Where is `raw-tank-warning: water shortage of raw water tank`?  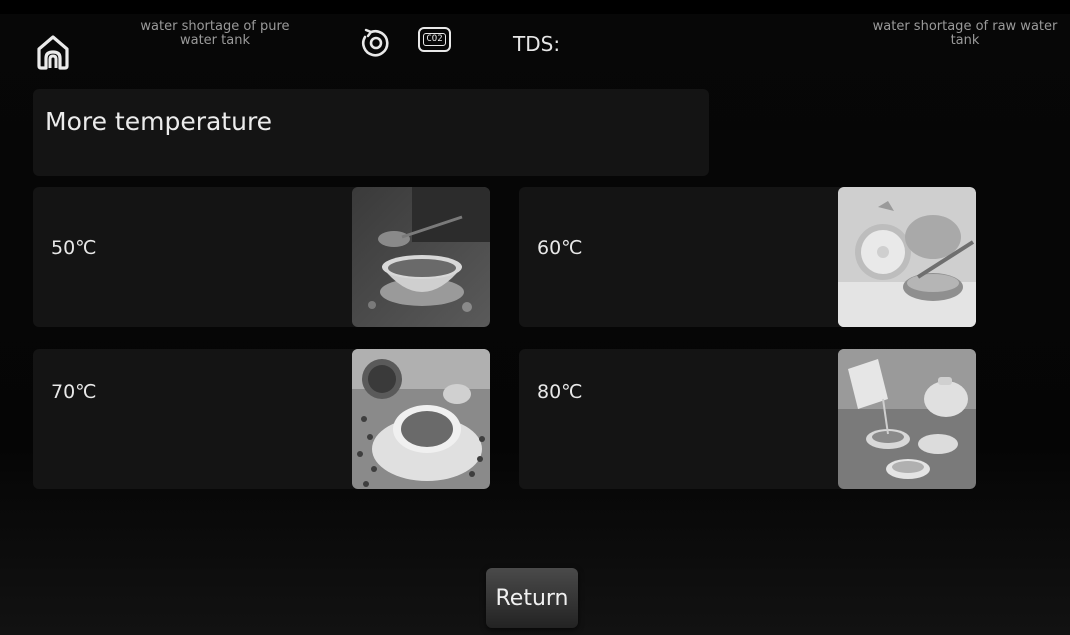 raw-tank-warning: water shortage of raw water tank is located at coordinates (965, 33).